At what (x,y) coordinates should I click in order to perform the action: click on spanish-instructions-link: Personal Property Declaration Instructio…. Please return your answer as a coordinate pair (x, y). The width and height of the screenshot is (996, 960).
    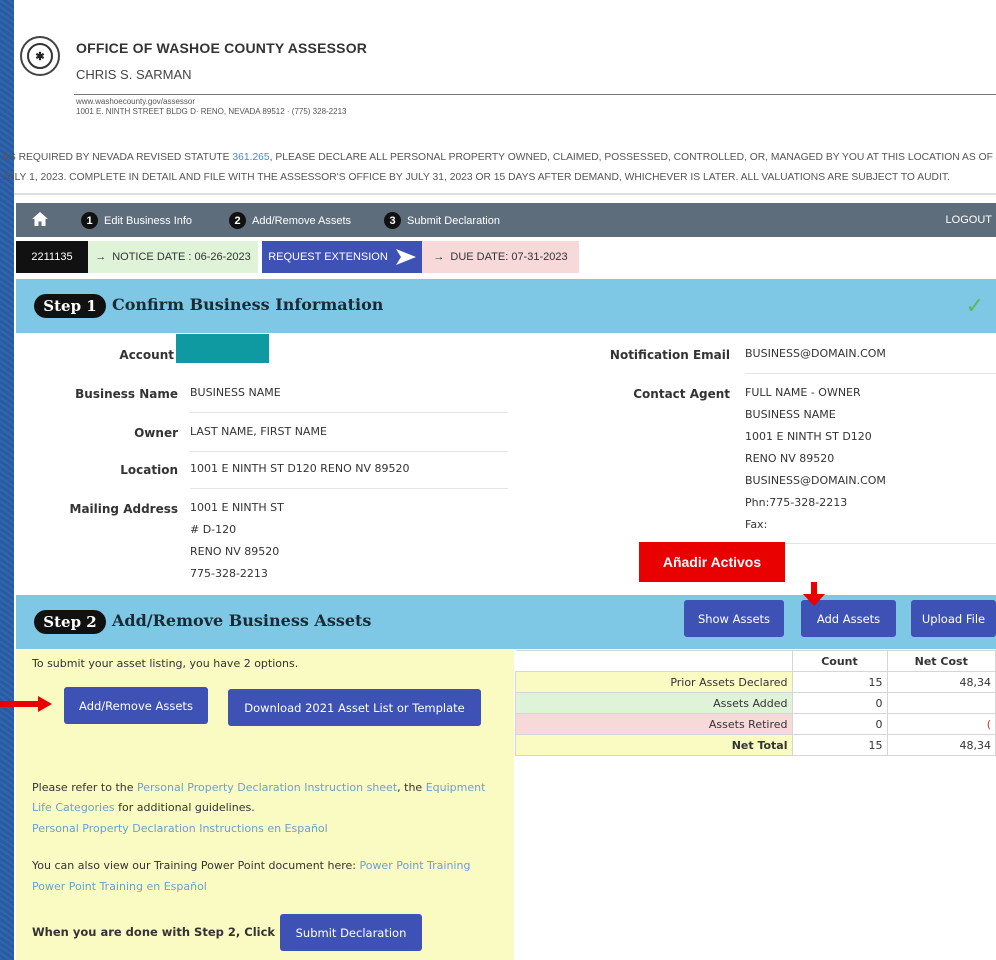
    Looking at the image, I should click on (180, 828).